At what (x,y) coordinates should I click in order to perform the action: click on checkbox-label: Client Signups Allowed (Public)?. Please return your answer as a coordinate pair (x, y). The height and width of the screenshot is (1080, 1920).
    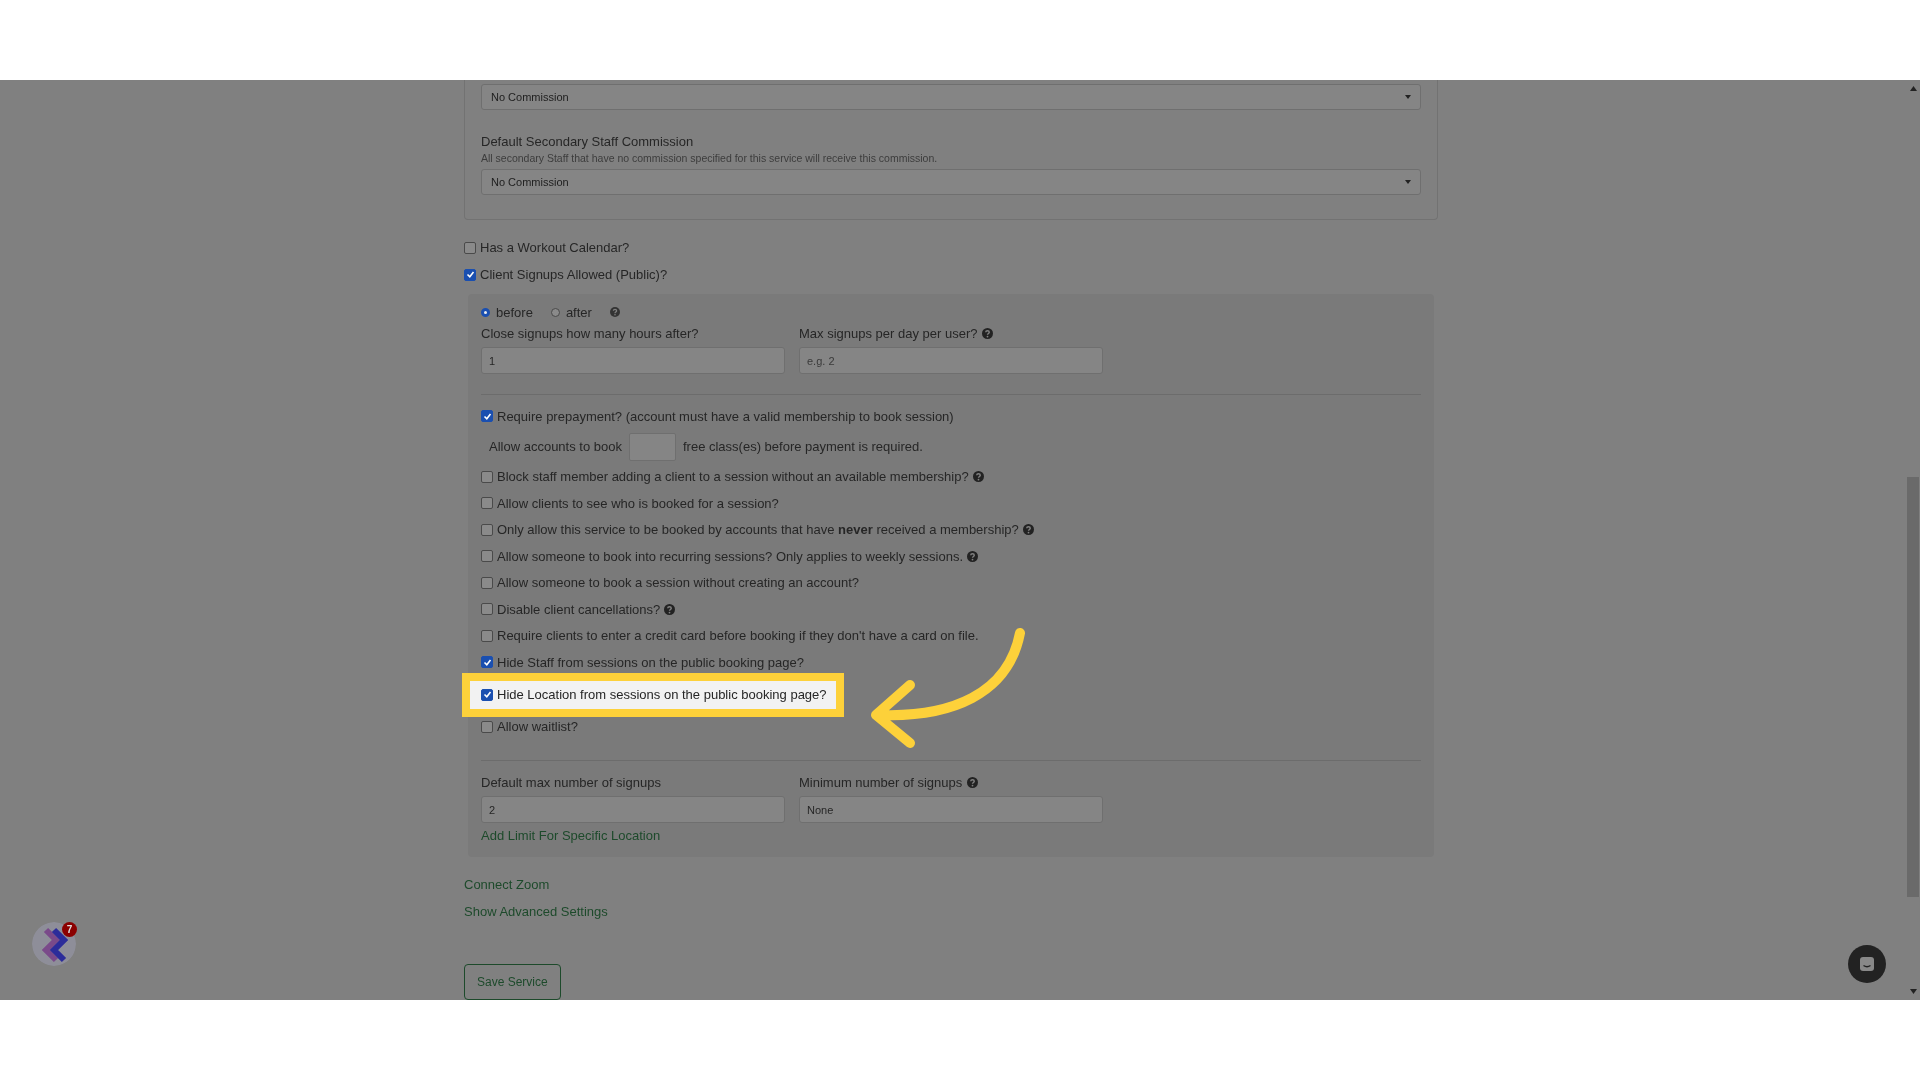
    Looking at the image, I should click on (574, 274).